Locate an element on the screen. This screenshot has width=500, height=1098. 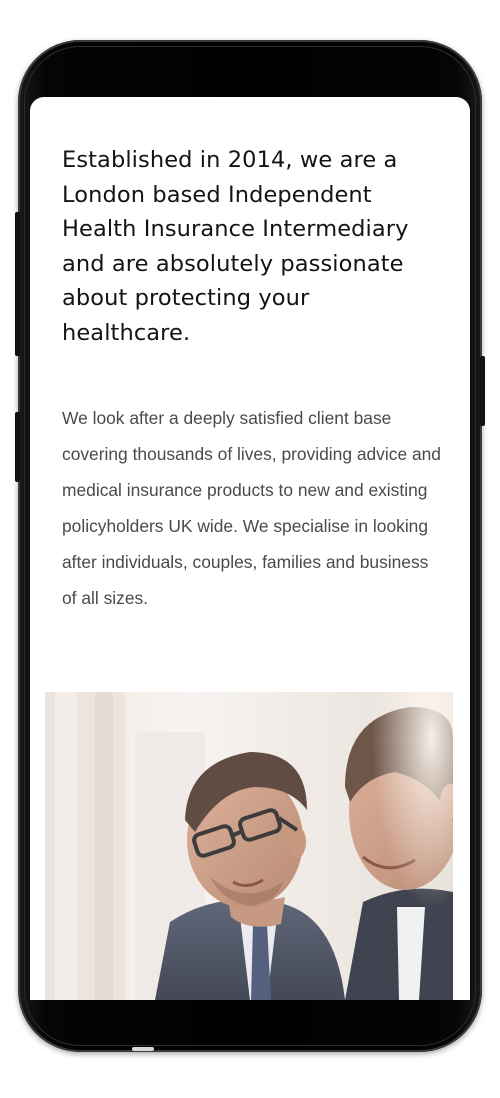
power-button is located at coordinates (482, 391).